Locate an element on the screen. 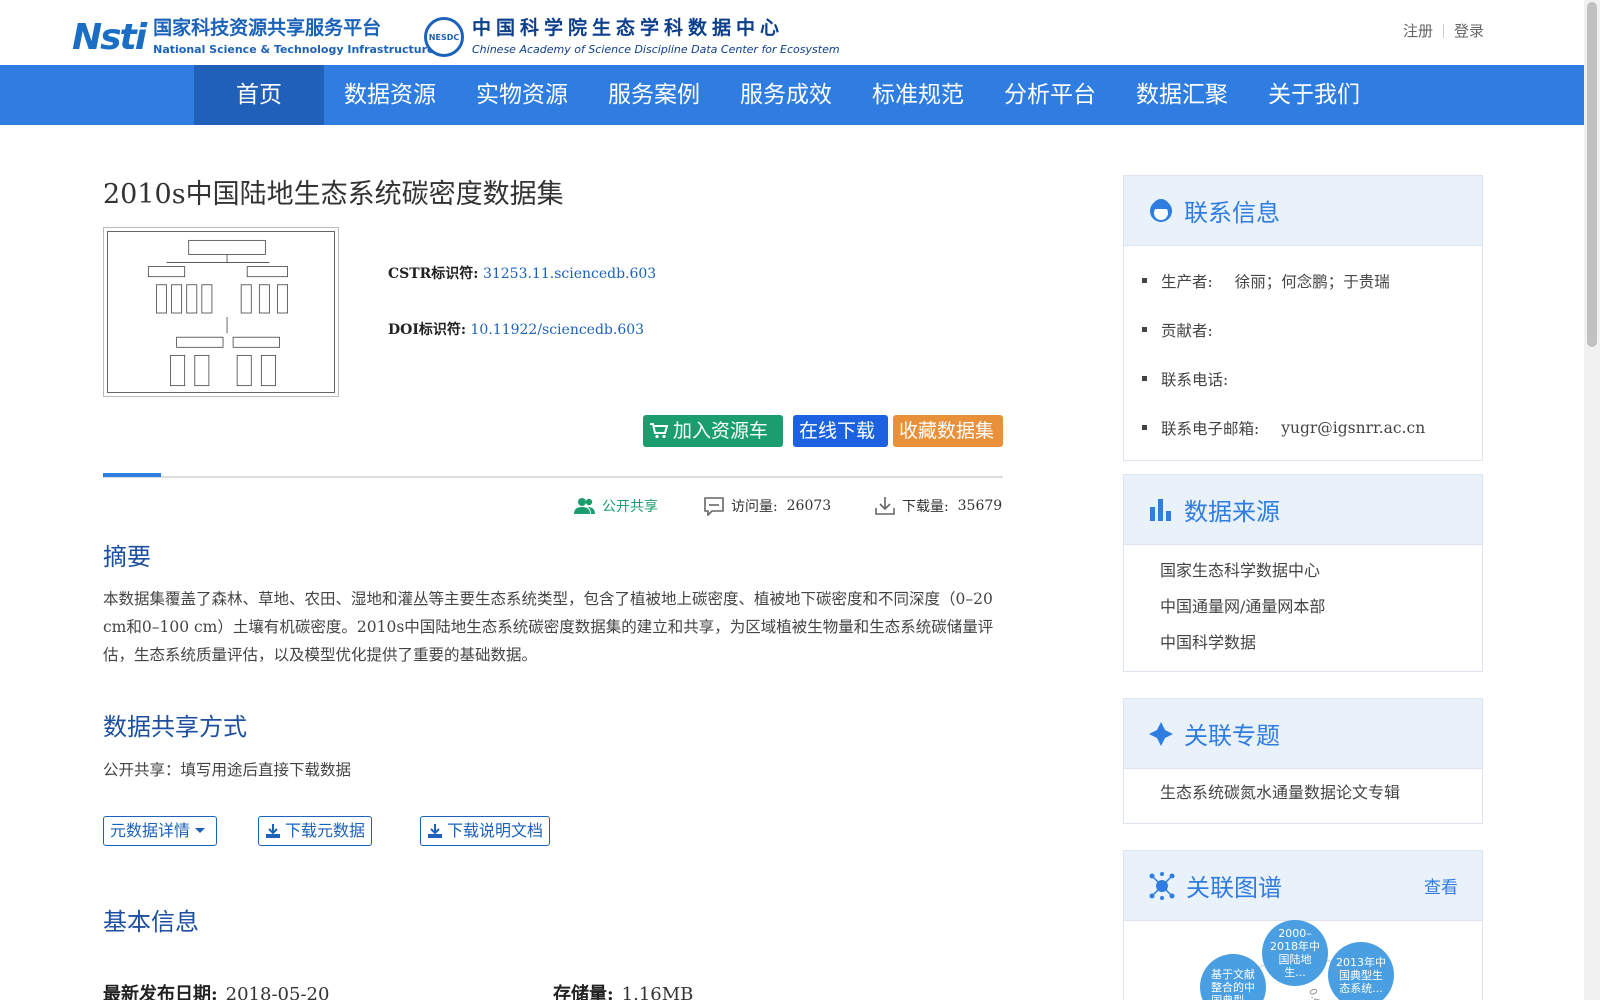  nav-item-analysis: 分析平台 is located at coordinates (1050, 95).